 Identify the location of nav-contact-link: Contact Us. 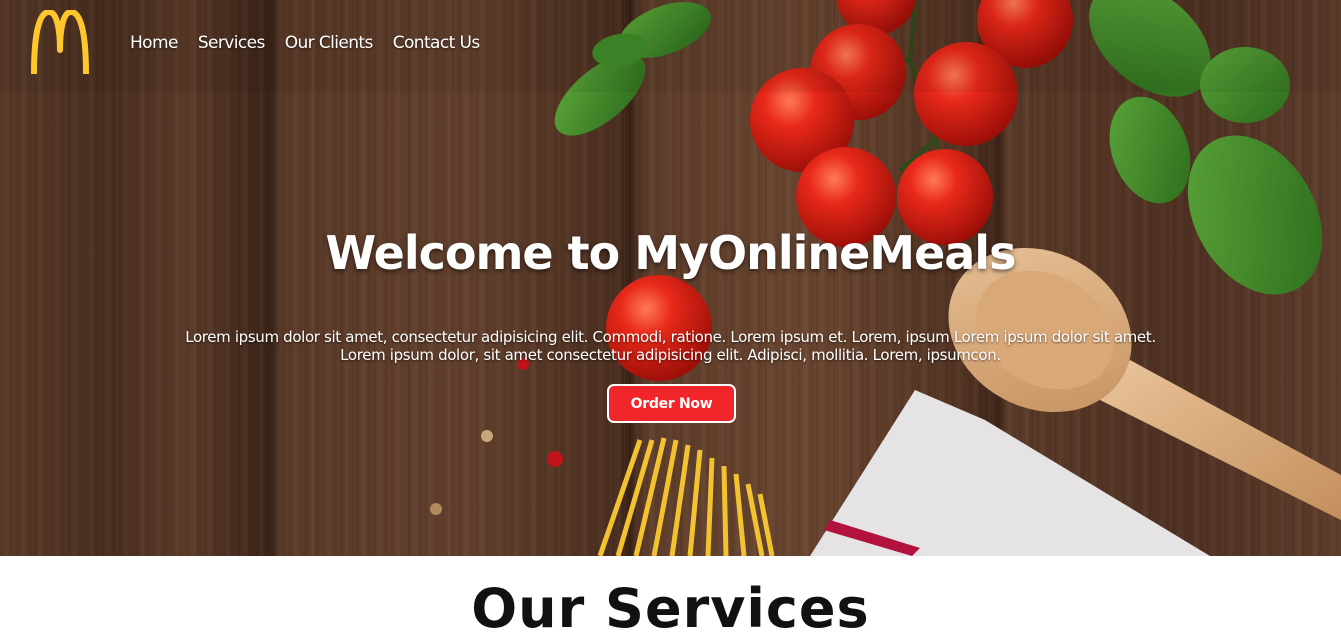
(436, 43).